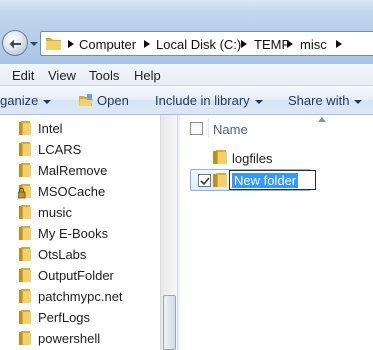  What do you see at coordinates (69, 338) in the screenshot?
I see `nav-item-label: powershell` at bounding box center [69, 338].